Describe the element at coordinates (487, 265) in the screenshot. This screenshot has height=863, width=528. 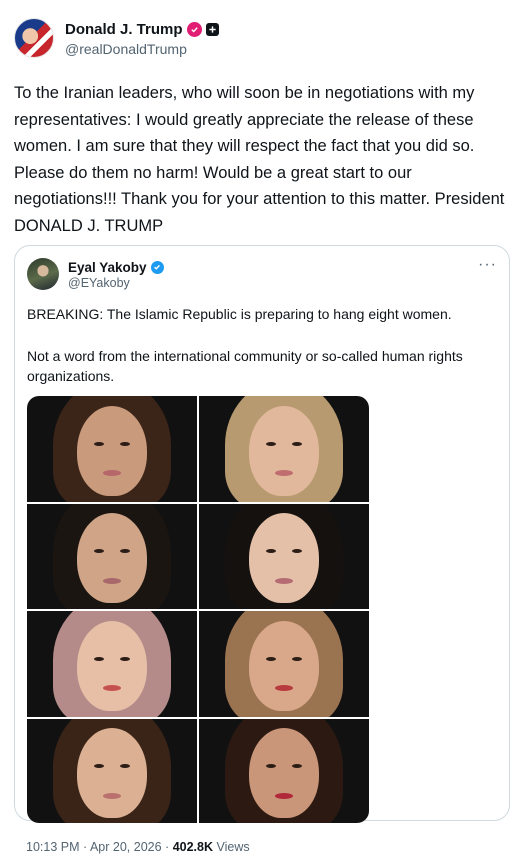
I see `more-options-icon: ···` at that location.